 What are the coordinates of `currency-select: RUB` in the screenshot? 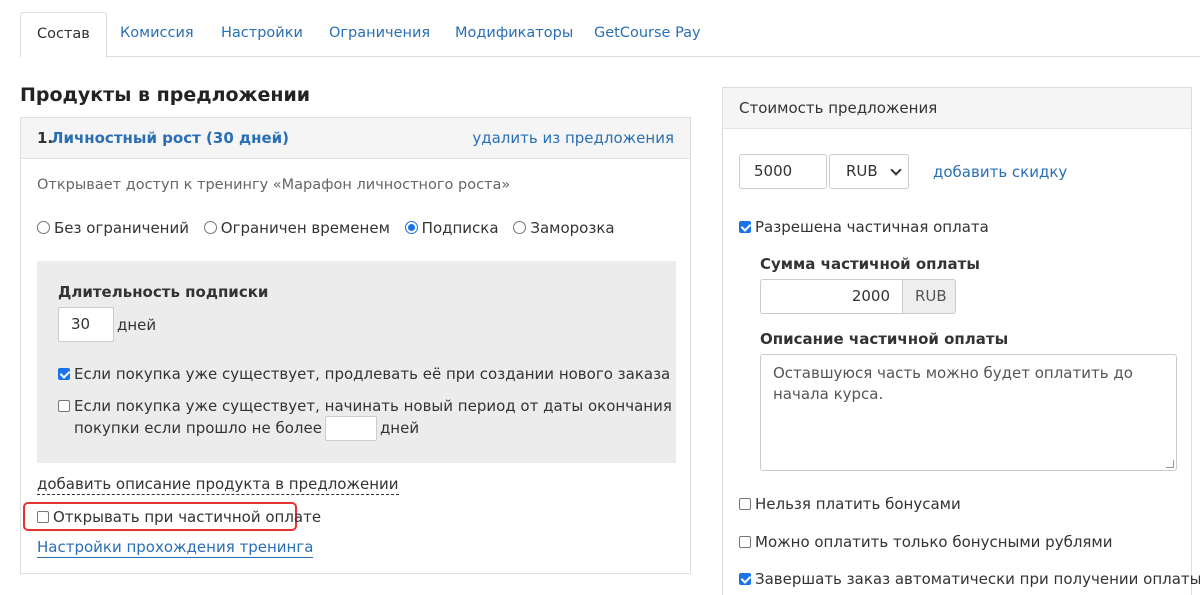 It's located at (869, 171).